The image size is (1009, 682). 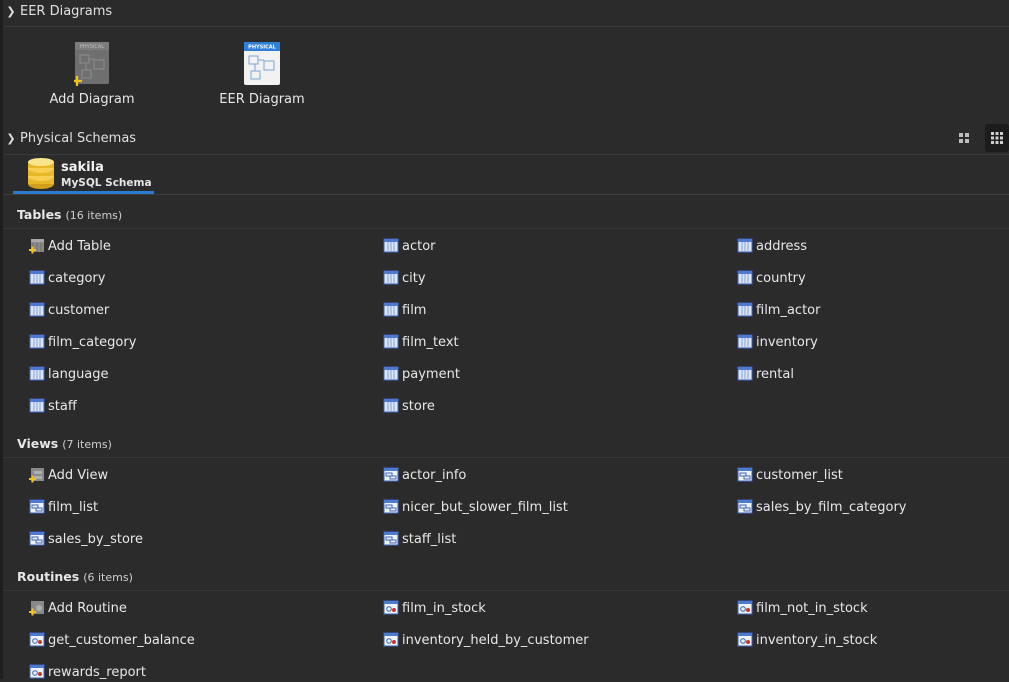 What do you see at coordinates (262, 48) in the screenshot?
I see `eer-diagram-thumb-label: PHYSICAL` at bounding box center [262, 48].